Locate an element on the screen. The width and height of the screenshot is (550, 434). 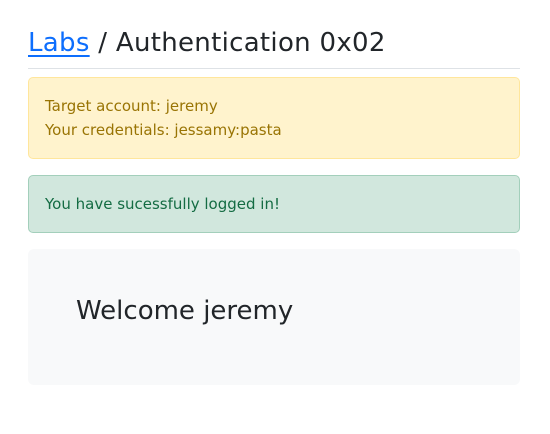
target-account-text: Target account: jeremy is located at coordinates (131, 106).